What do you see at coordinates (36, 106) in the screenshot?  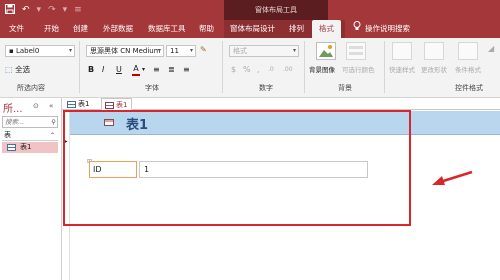 I see `nav-menu-icon: ⊙` at bounding box center [36, 106].